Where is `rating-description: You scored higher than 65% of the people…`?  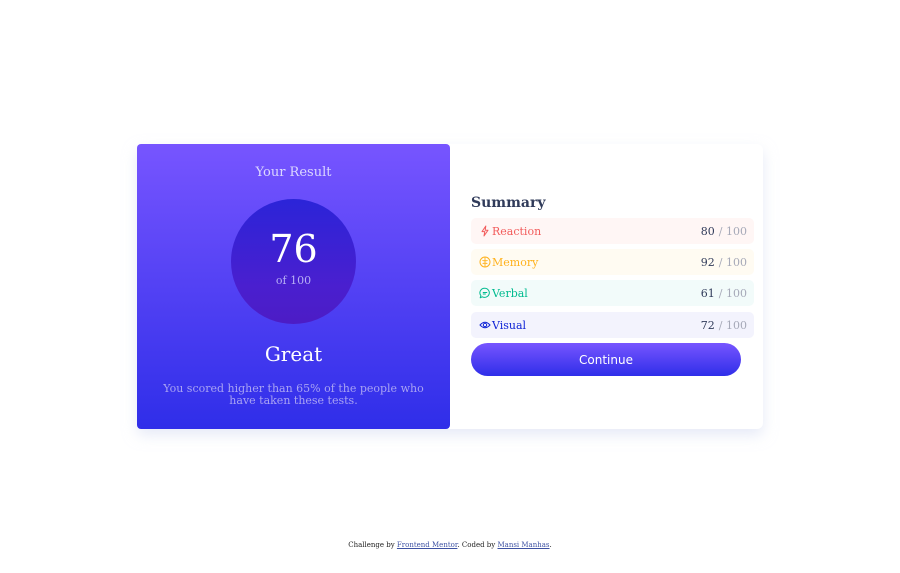
rating-description: You scored higher than 65% of the people… is located at coordinates (293, 394).